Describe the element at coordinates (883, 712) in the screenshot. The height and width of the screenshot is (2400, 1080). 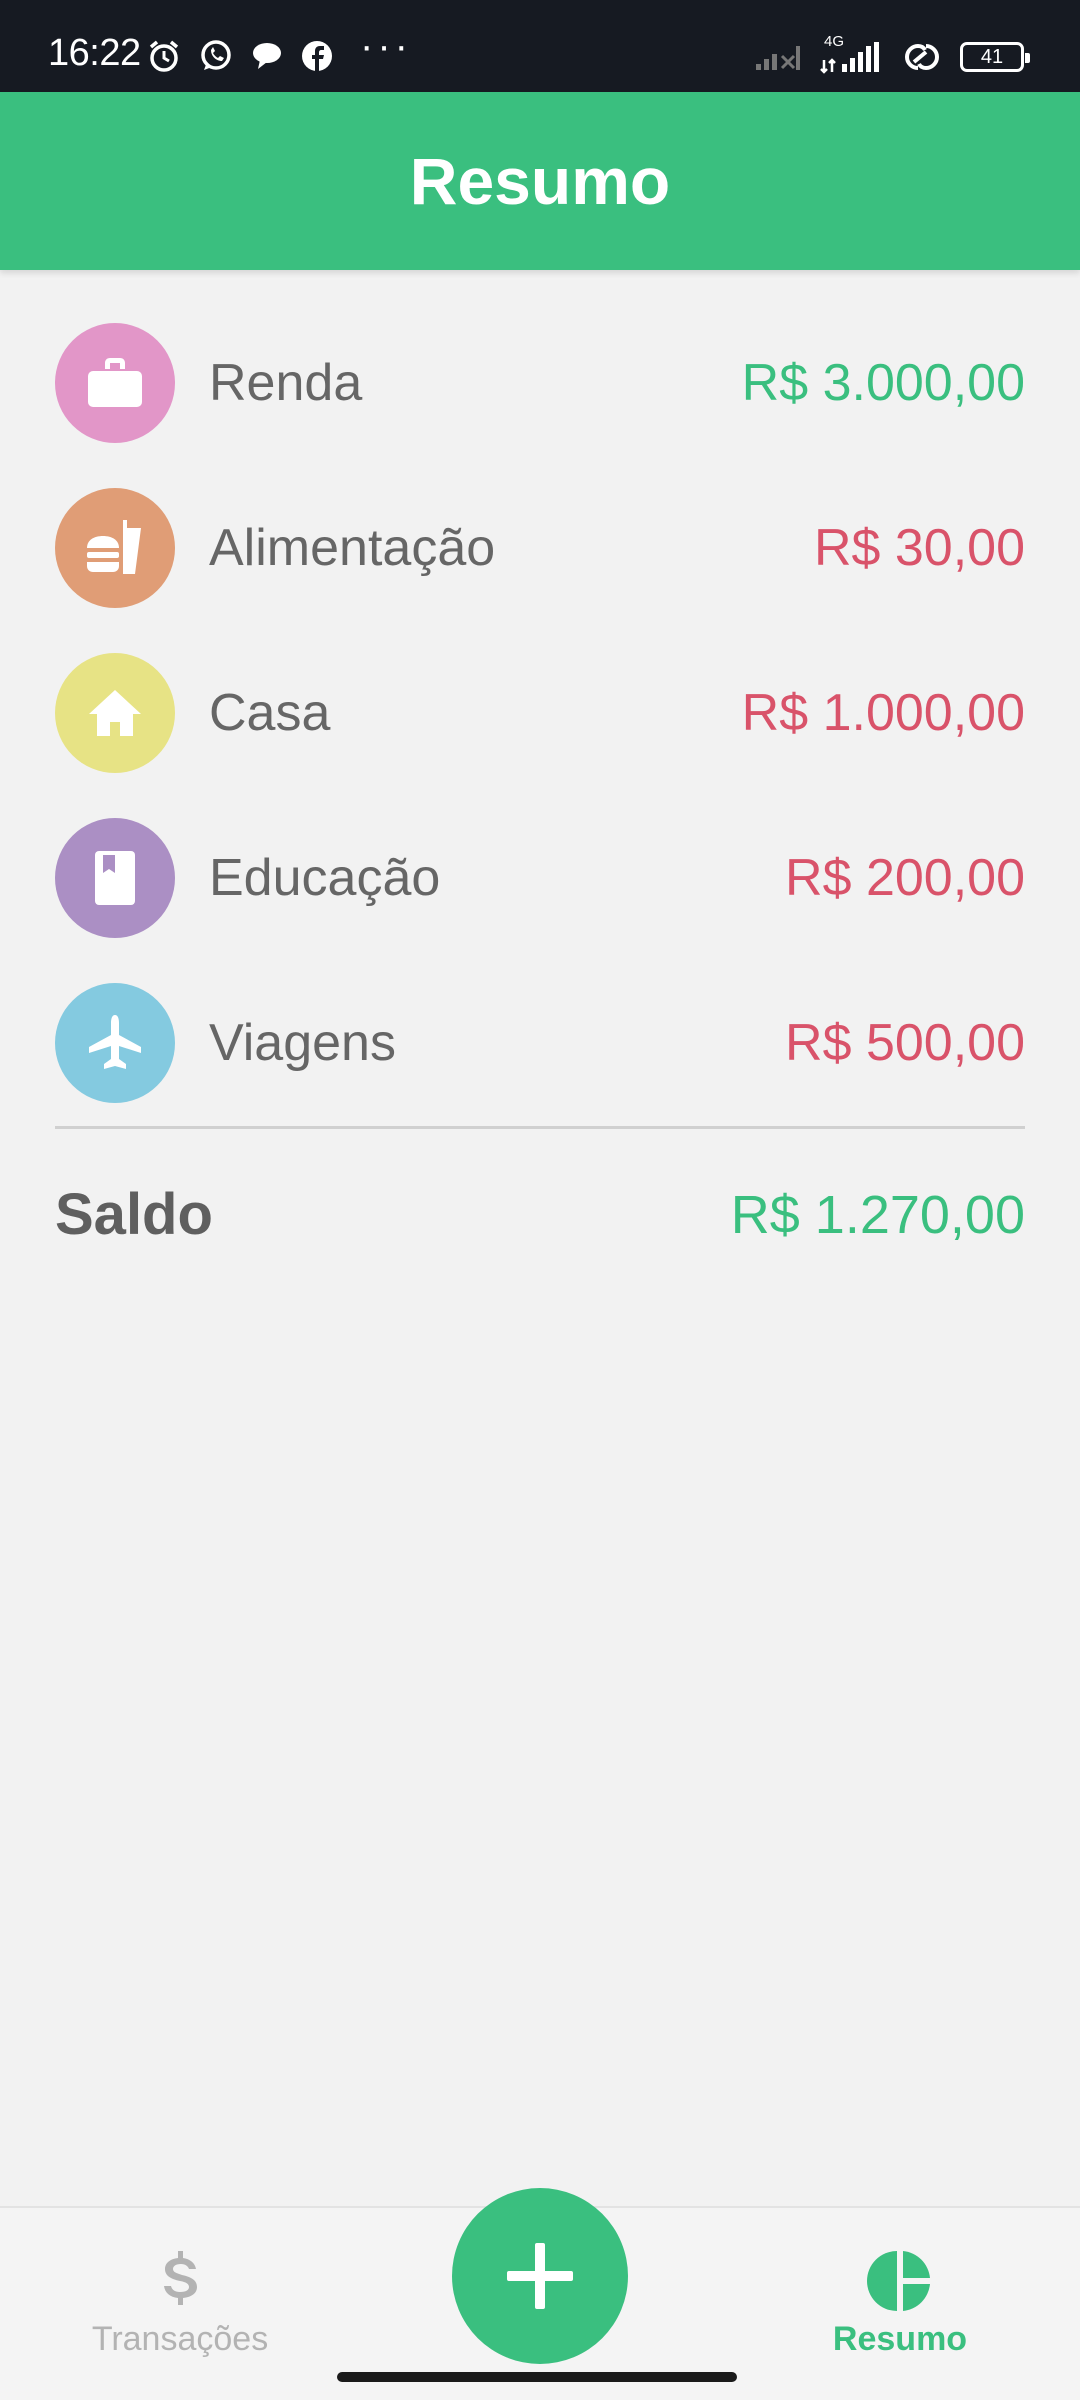
I see `category-amount: R$ 1.000,00` at that location.